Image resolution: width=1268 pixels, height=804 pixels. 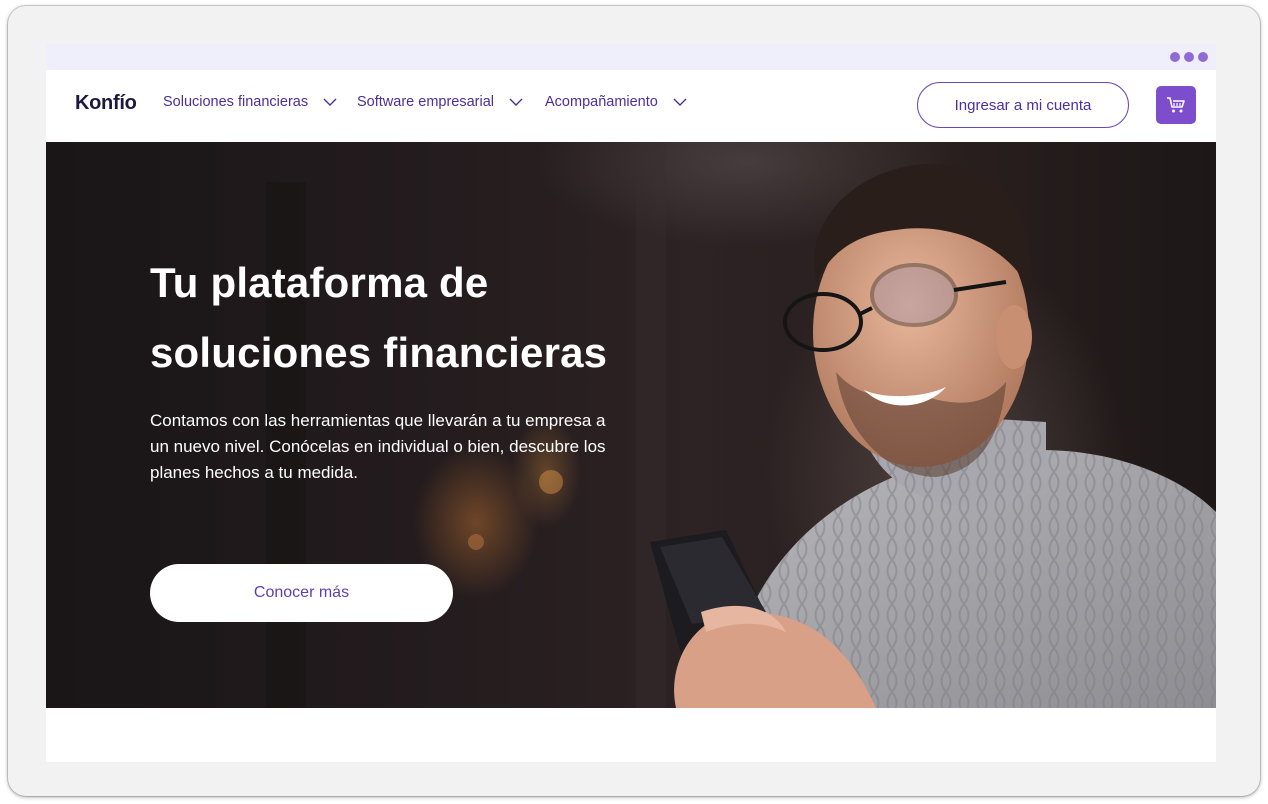 What do you see at coordinates (601, 102) in the screenshot?
I see `nav-label: Acompañamiento` at bounding box center [601, 102].